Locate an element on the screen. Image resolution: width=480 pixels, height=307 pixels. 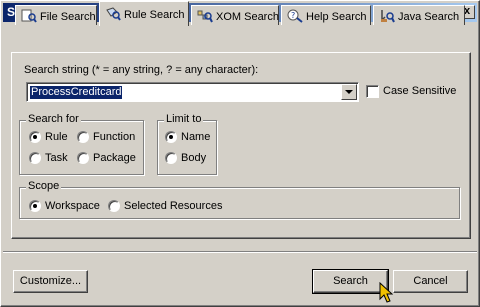
chevron-down-icon is located at coordinates (349, 92).